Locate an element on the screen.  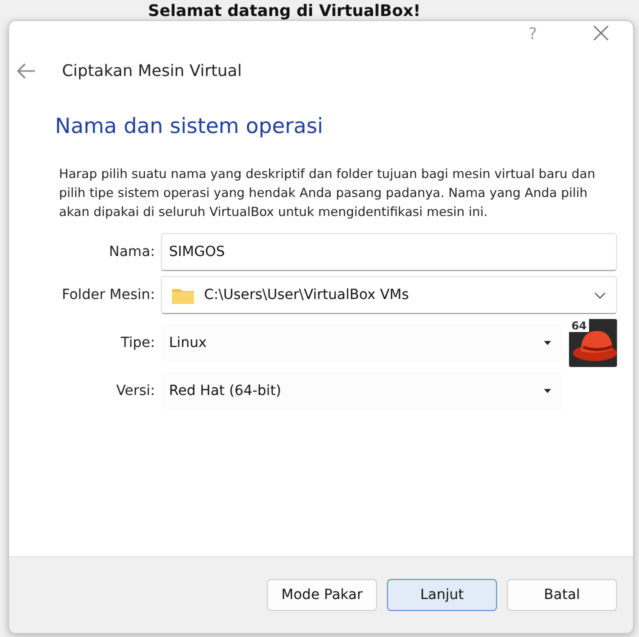
close-icon is located at coordinates (601, 33).